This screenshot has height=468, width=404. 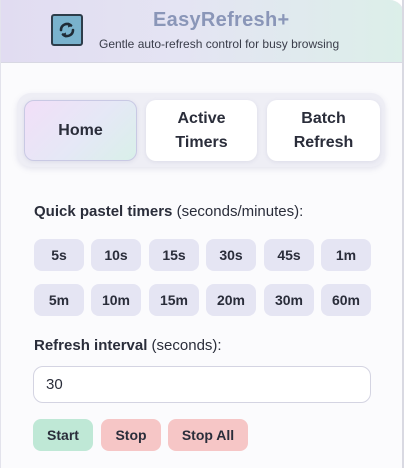 I want to click on stop-all-button: Stop All, so click(x=208, y=435).